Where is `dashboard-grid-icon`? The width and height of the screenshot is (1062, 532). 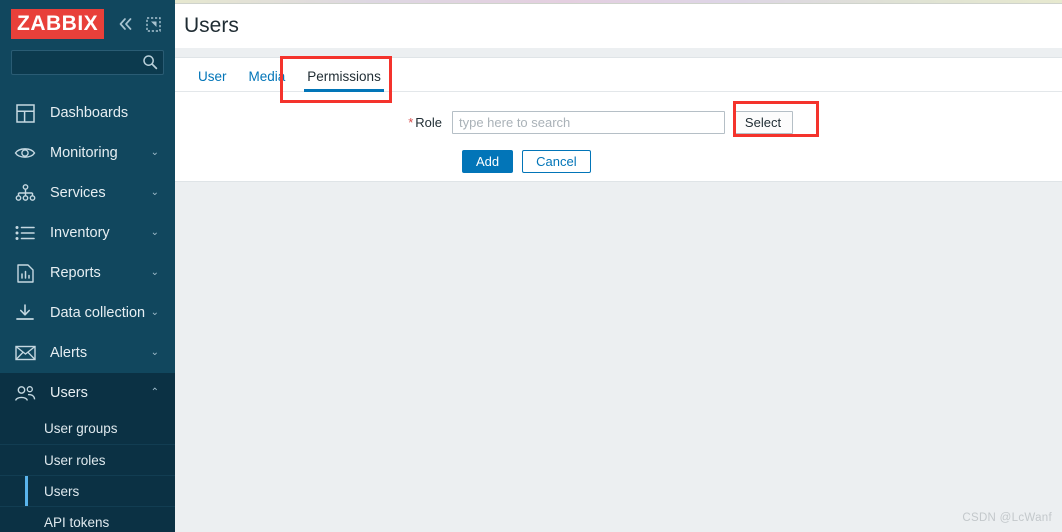
dashboard-grid-icon is located at coordinates (25, 113).